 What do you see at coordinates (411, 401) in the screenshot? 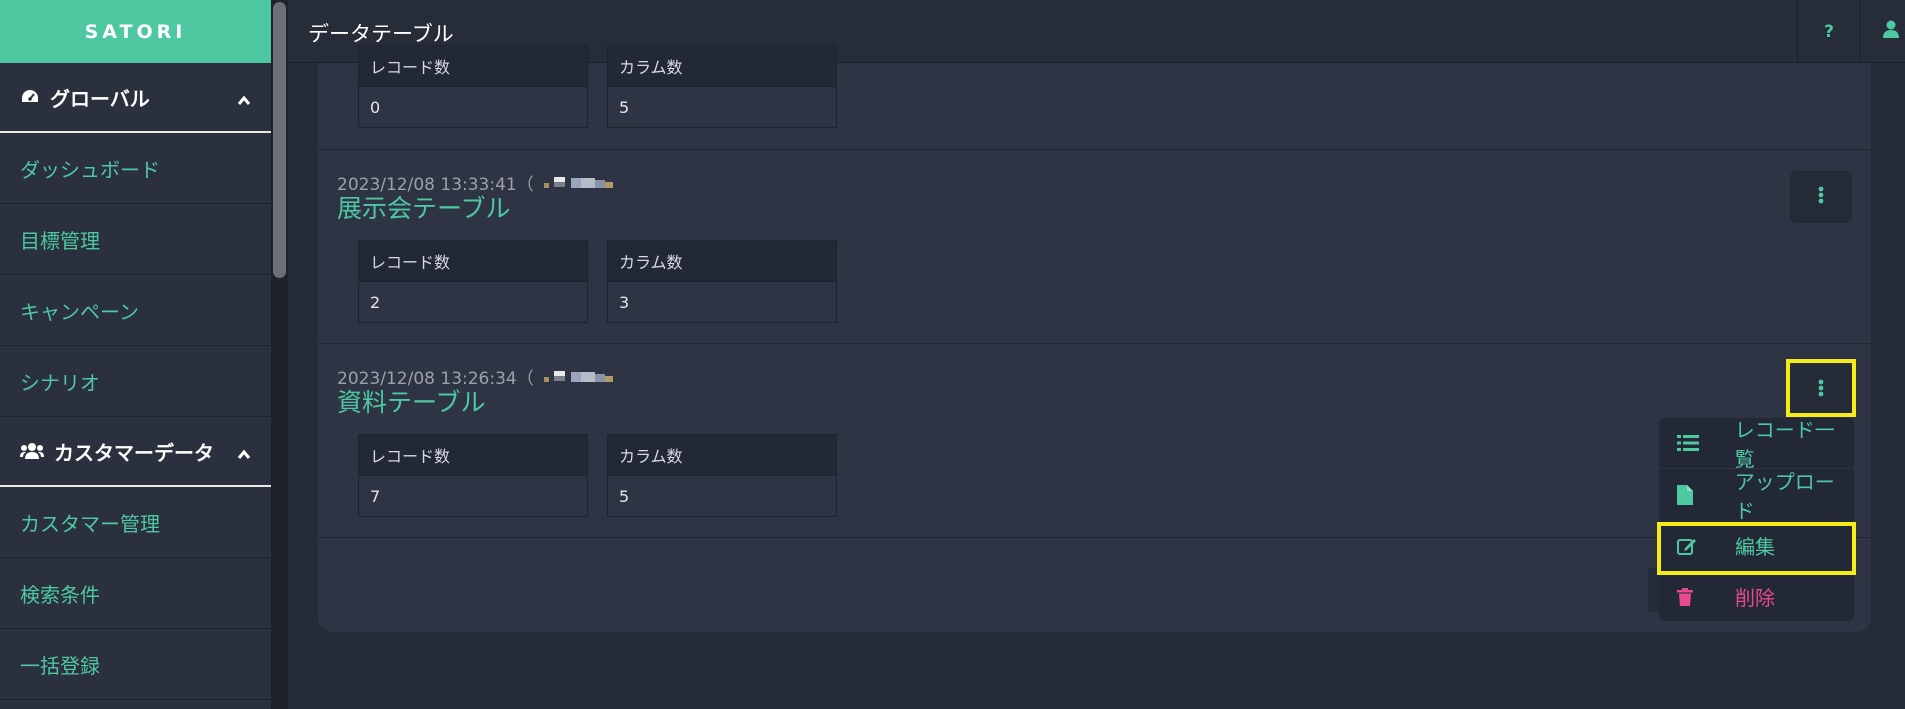
I see `table-name-link: 資料テーブル` at bounding box center [411, 401].